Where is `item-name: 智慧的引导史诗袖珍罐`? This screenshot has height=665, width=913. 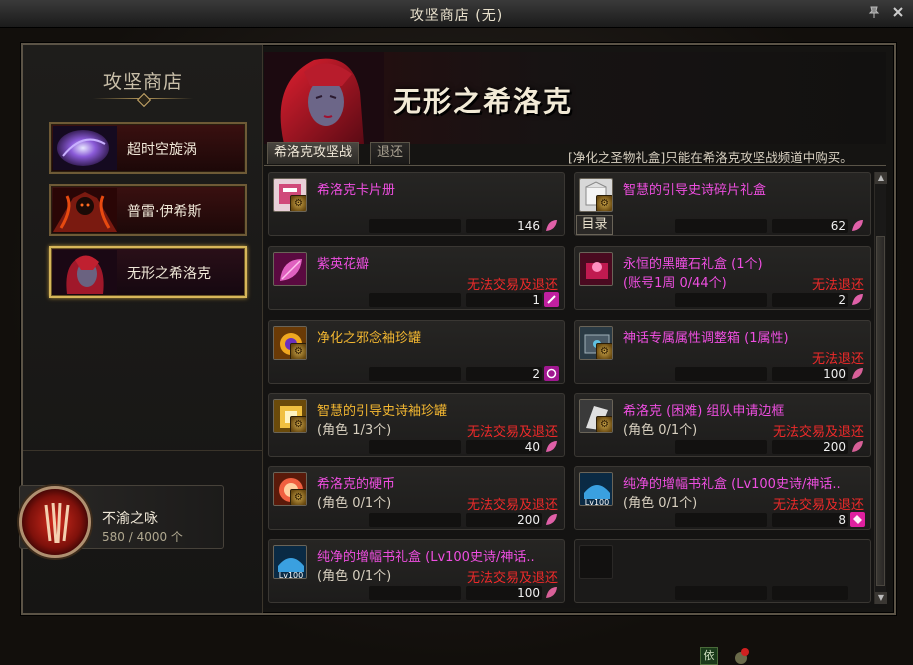 item-name: 智慧的引导史诗袖珍罐 is located at coordinates (382, 411).